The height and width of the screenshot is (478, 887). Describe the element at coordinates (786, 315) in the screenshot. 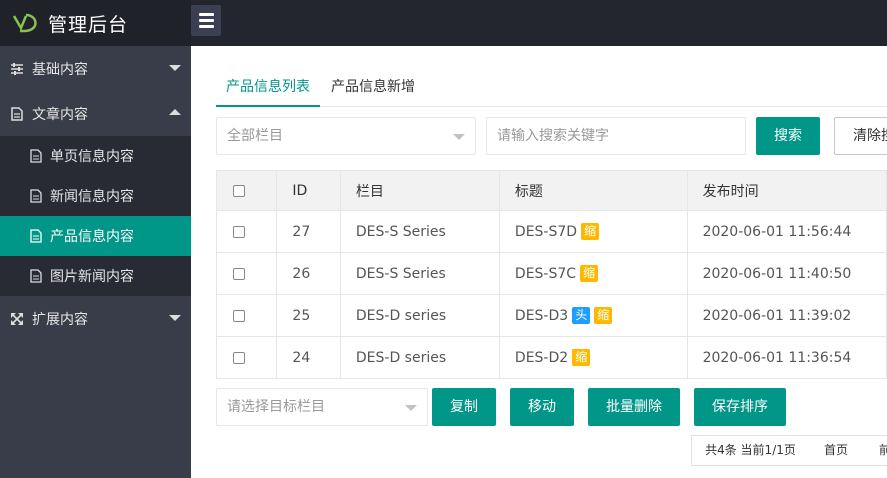

I see `row-time: 2020-06-01 11:39:02` at that location.